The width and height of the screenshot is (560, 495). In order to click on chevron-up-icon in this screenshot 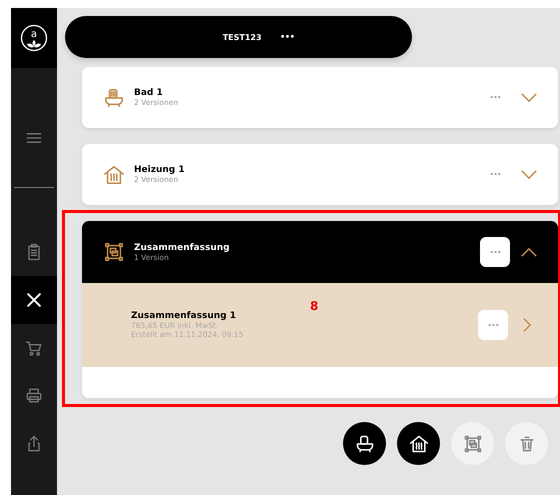, I will do `click(529, 252)`.